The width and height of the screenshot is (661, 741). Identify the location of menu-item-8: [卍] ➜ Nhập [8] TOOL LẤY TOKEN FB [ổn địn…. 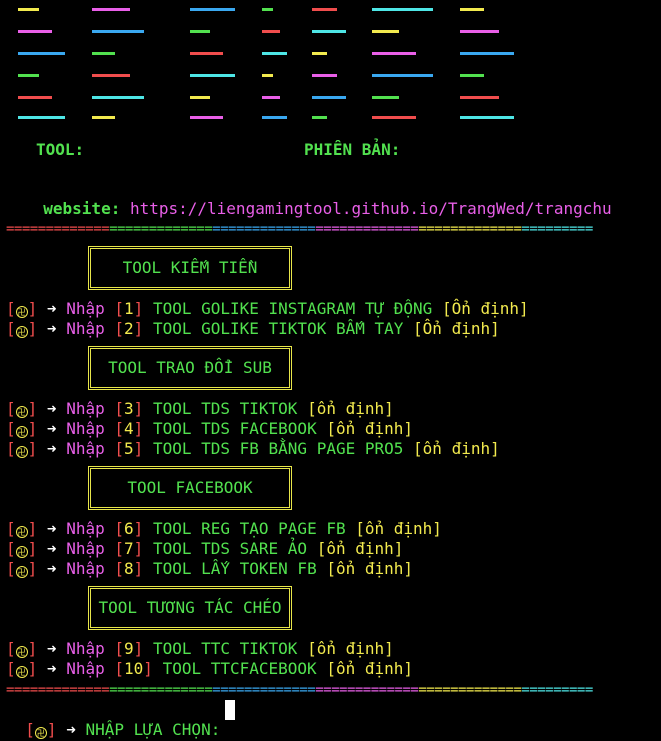
(209, 569).